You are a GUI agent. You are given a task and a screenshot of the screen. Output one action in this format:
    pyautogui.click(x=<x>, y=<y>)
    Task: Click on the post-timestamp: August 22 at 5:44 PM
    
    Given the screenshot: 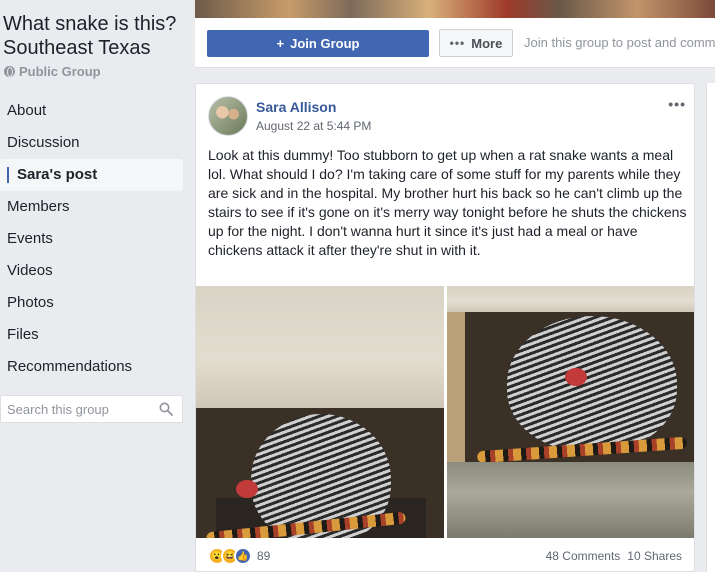 What is the action you would take?
    pyautogui.click(x=313, y=126)
    